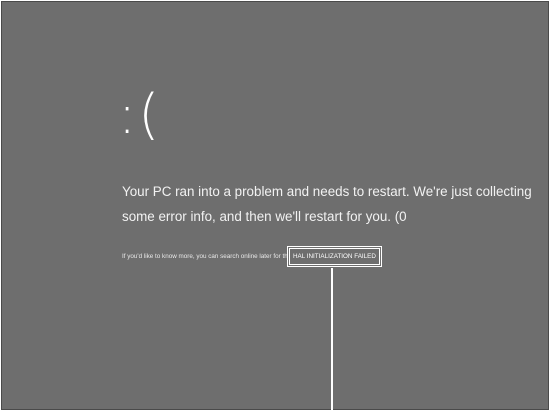  What do you see at coordinates (332, 339) in the screenshot?
I see `callout-pointer-line` at bounding box center [332, 339].